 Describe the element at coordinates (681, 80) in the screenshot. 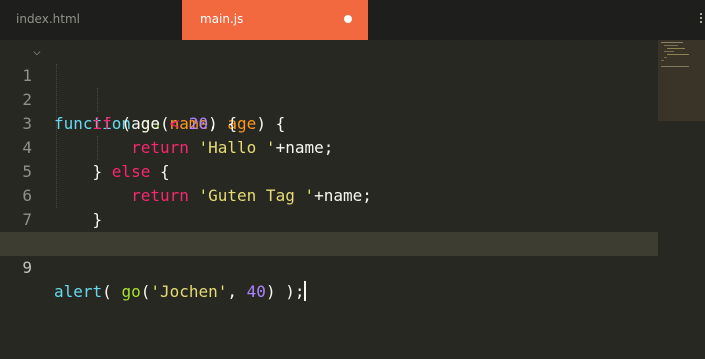

I see `minimap` at that location.